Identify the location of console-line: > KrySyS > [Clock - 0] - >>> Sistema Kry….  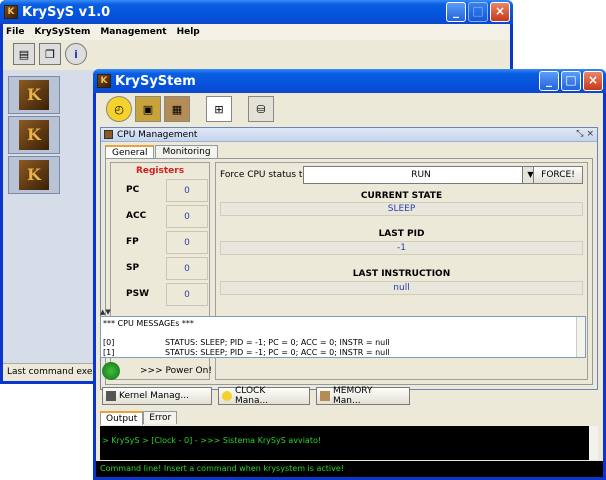
(212, 440).